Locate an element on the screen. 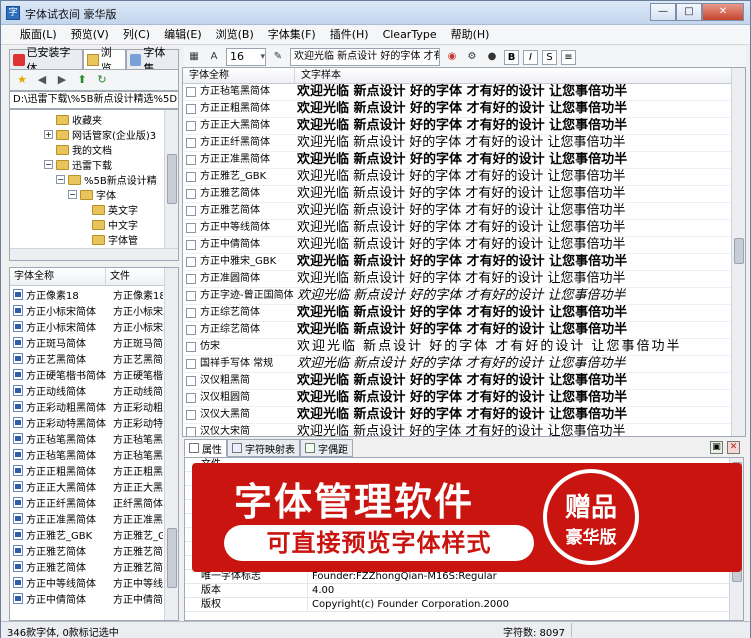 This screenshot has width=751, height=638. list-item: 方正正大黑简体 方正正大黑 is located at coordinates (88, 486).